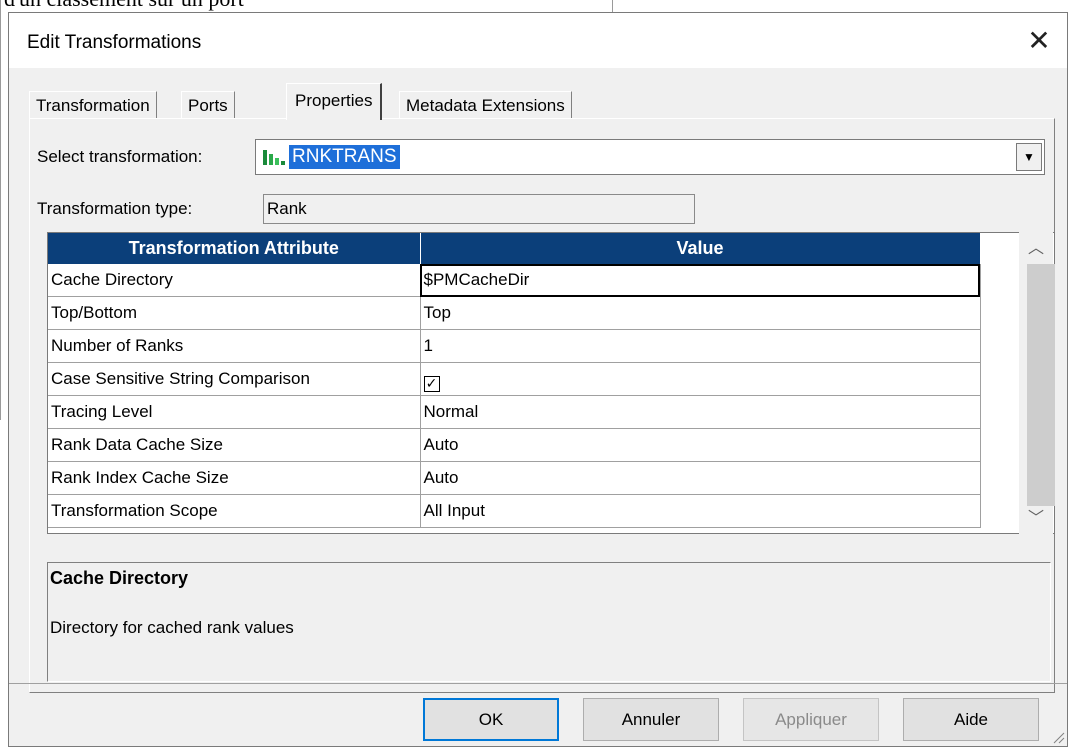 Image resolution: width=1070 pixels, height=749 pixels. I want to click on table-row: Number of Ranks 1, so click(514, 346).